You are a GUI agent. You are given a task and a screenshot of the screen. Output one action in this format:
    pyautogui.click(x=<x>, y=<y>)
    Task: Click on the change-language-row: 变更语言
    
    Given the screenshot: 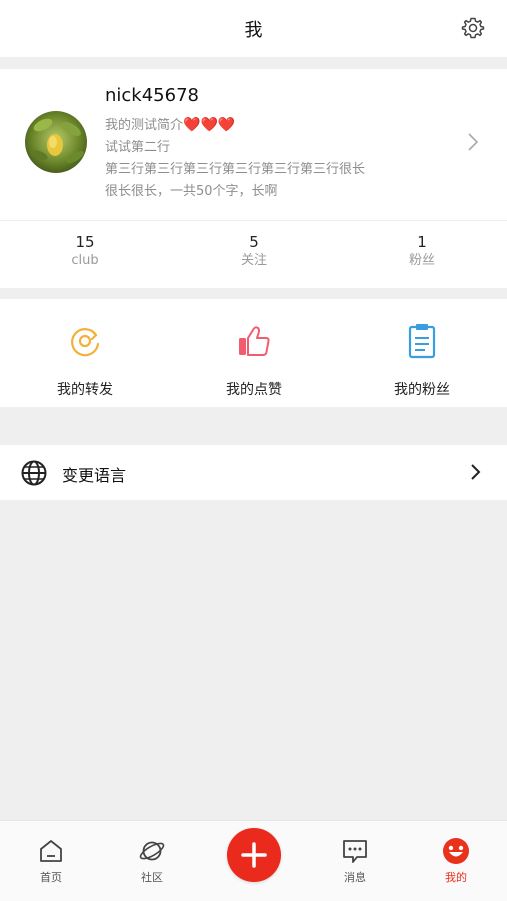 What is the action you would take?
    pyautogui.click(x=253, y=472)
    